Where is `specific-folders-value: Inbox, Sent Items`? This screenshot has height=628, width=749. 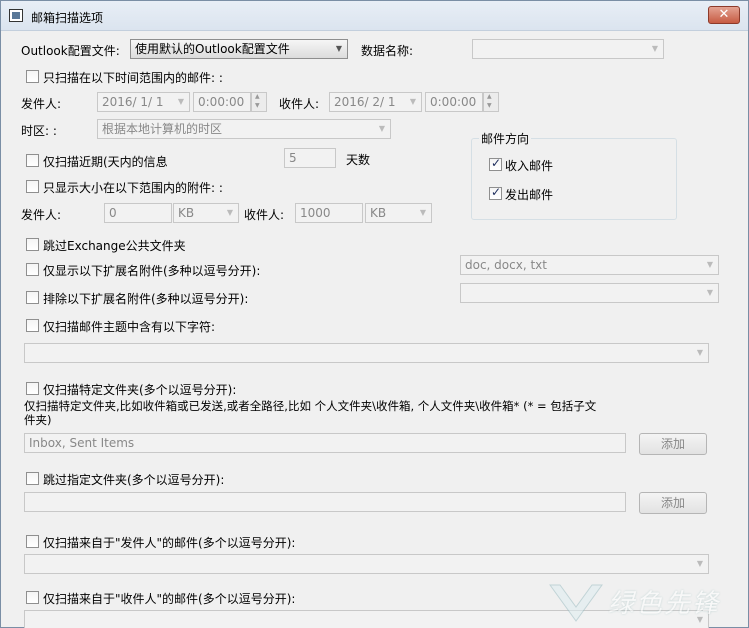
specific-folders-value: Inbox, Sent Items is located at coordinates (82, 443).